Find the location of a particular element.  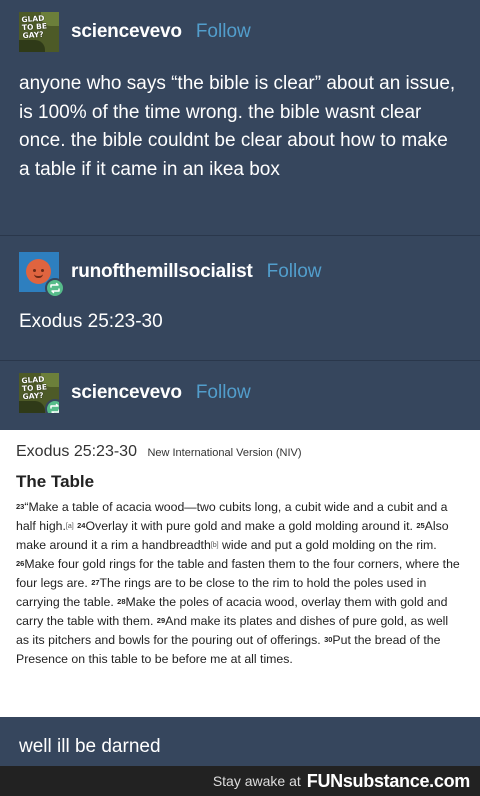

verse-number: 30 is located at coordinates (328, 639).